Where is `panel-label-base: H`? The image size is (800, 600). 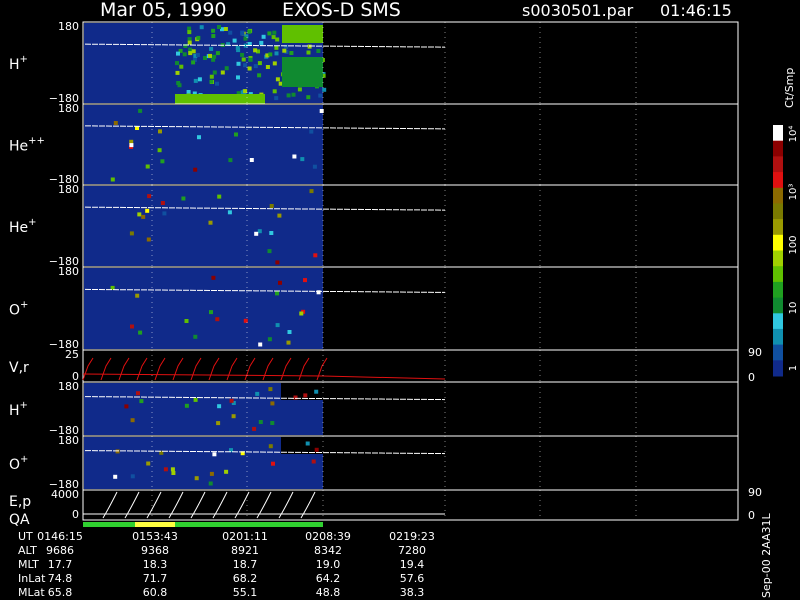 panel-label-base: H is located at coordinates (14, 65).